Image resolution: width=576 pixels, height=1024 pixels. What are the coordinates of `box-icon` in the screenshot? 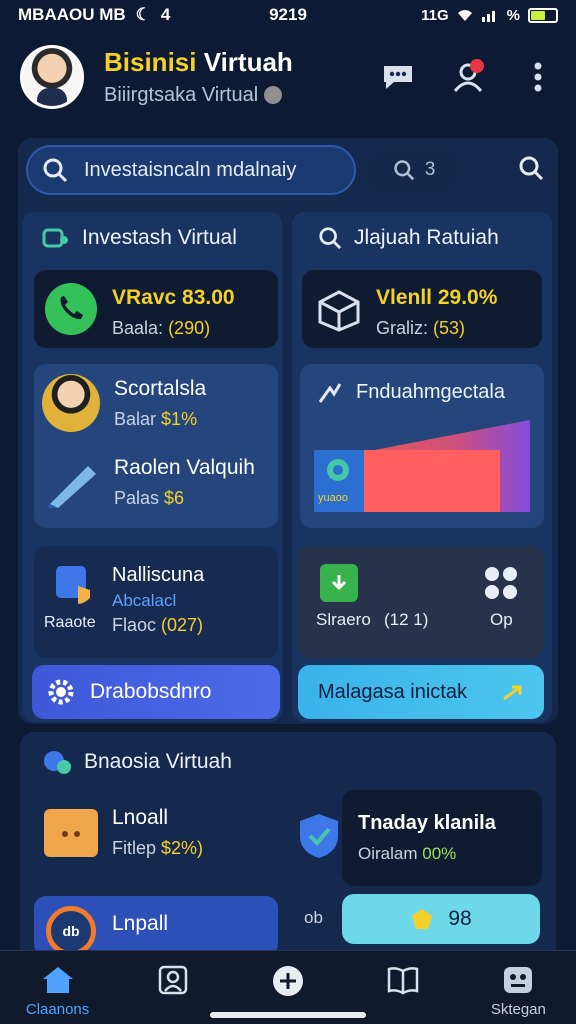 It's located at (339, 311).